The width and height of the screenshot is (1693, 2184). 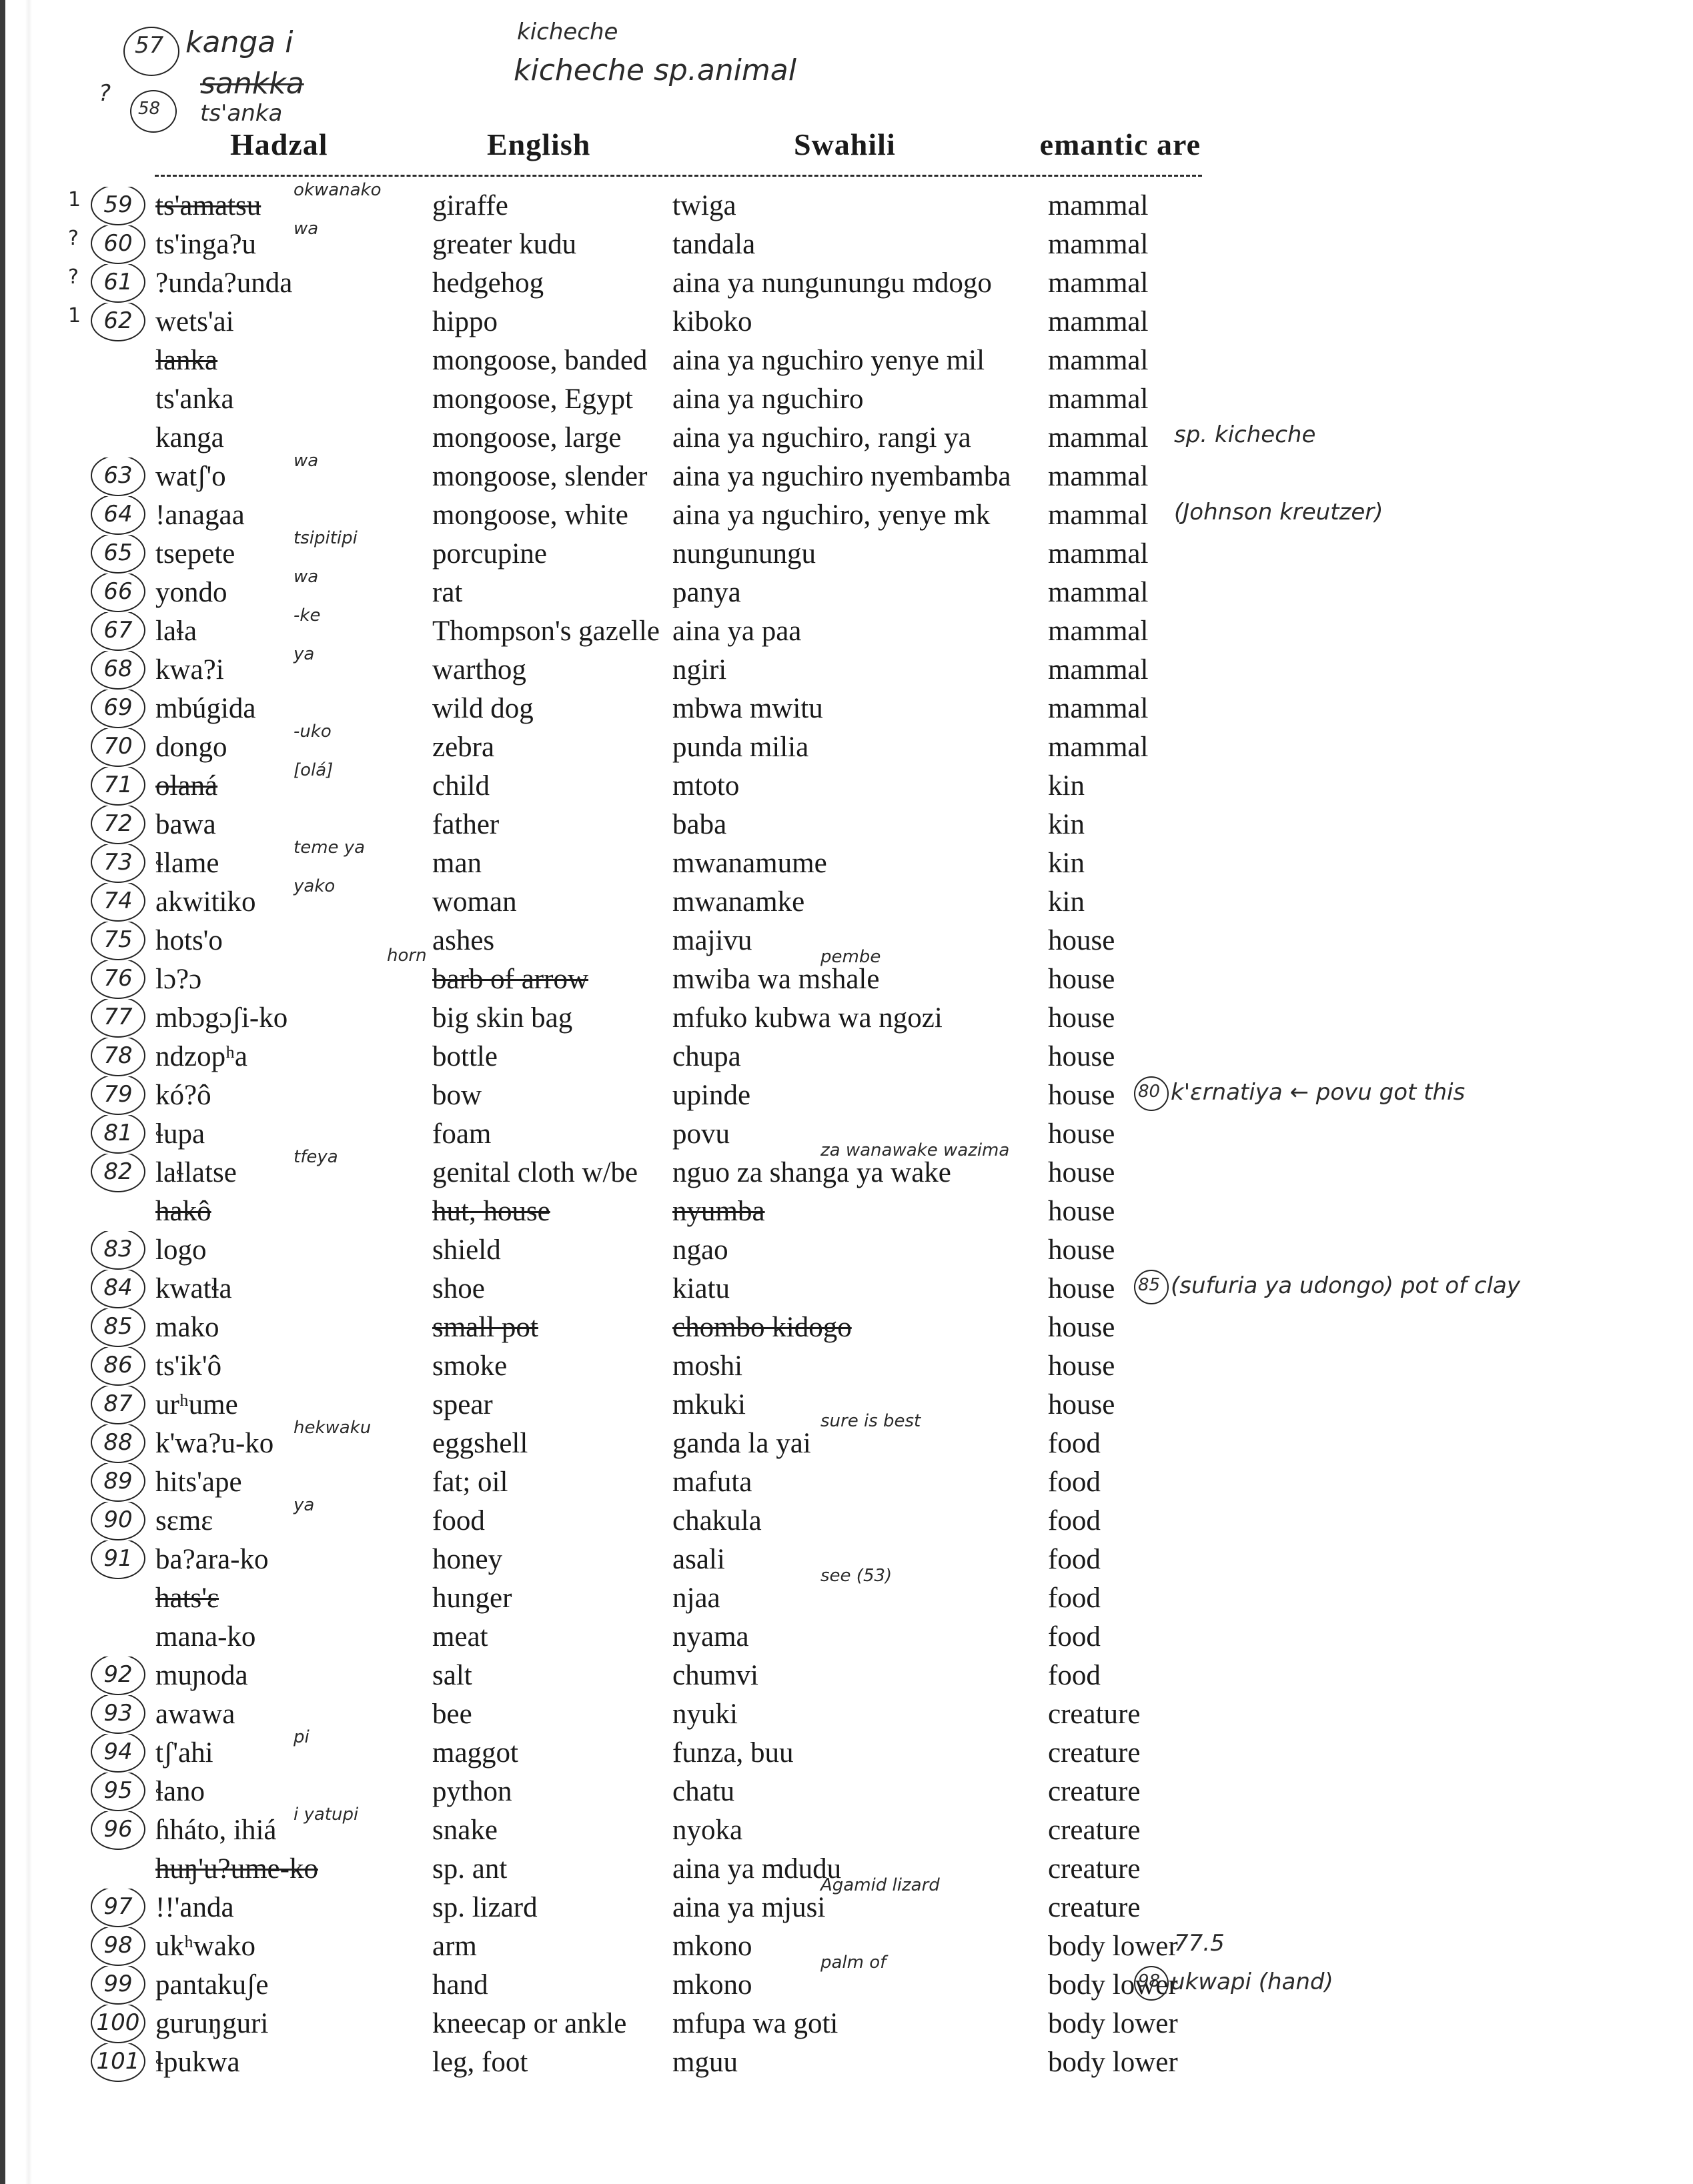 What do you see at coordinates (191, 593) in the screenshot?
I see `hadza-cell: yondo` at bounding box center [191, 593].